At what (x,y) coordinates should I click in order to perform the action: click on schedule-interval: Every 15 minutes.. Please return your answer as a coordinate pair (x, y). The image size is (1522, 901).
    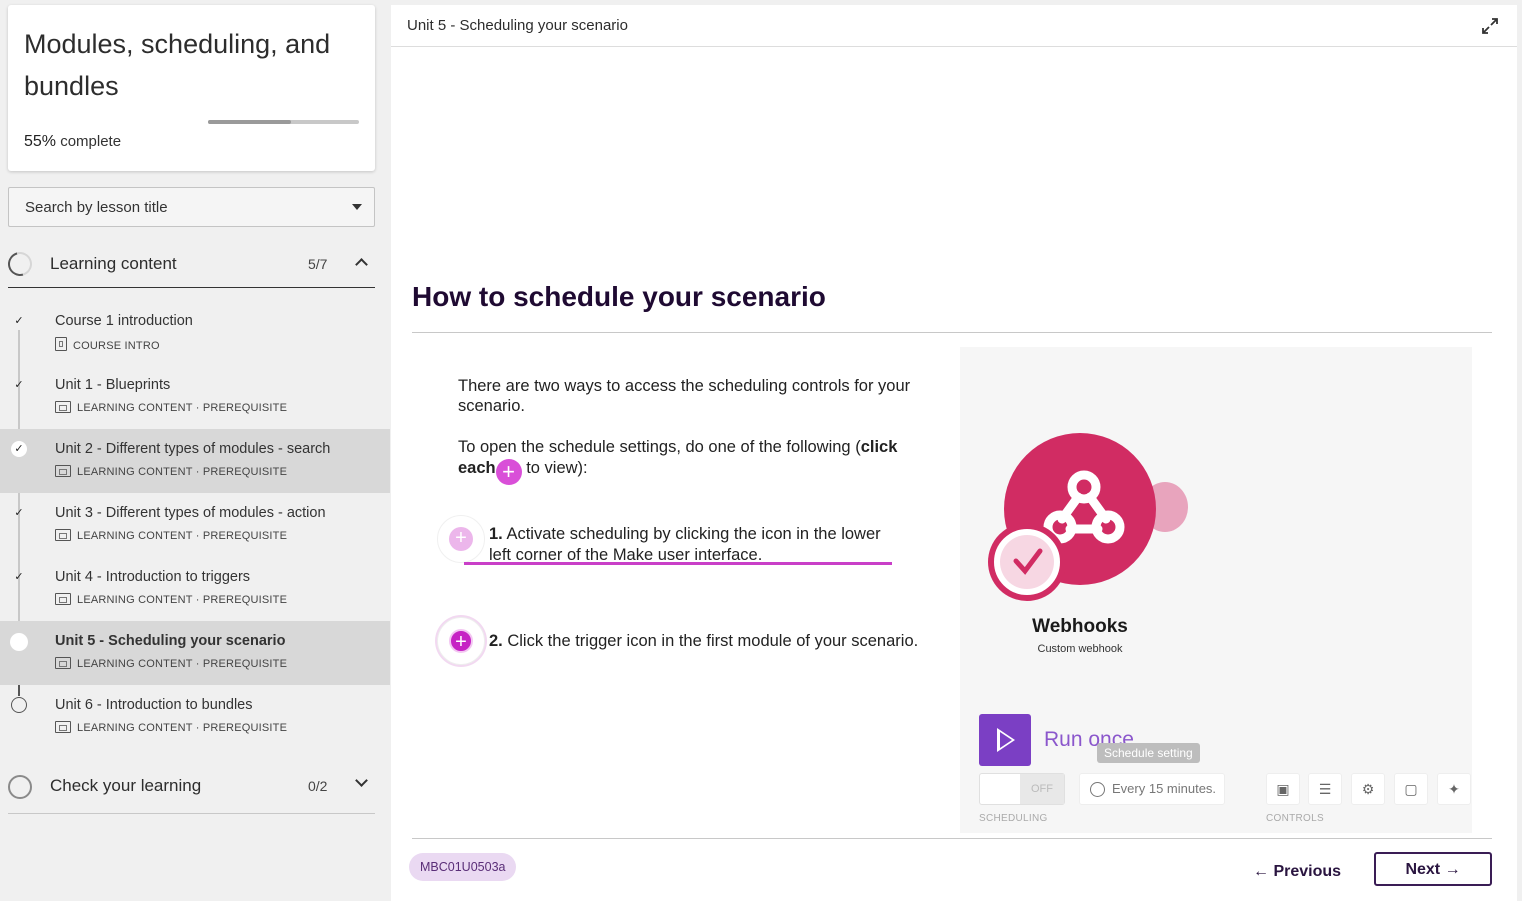
    Looking at the image, I should click on (1152, 789).